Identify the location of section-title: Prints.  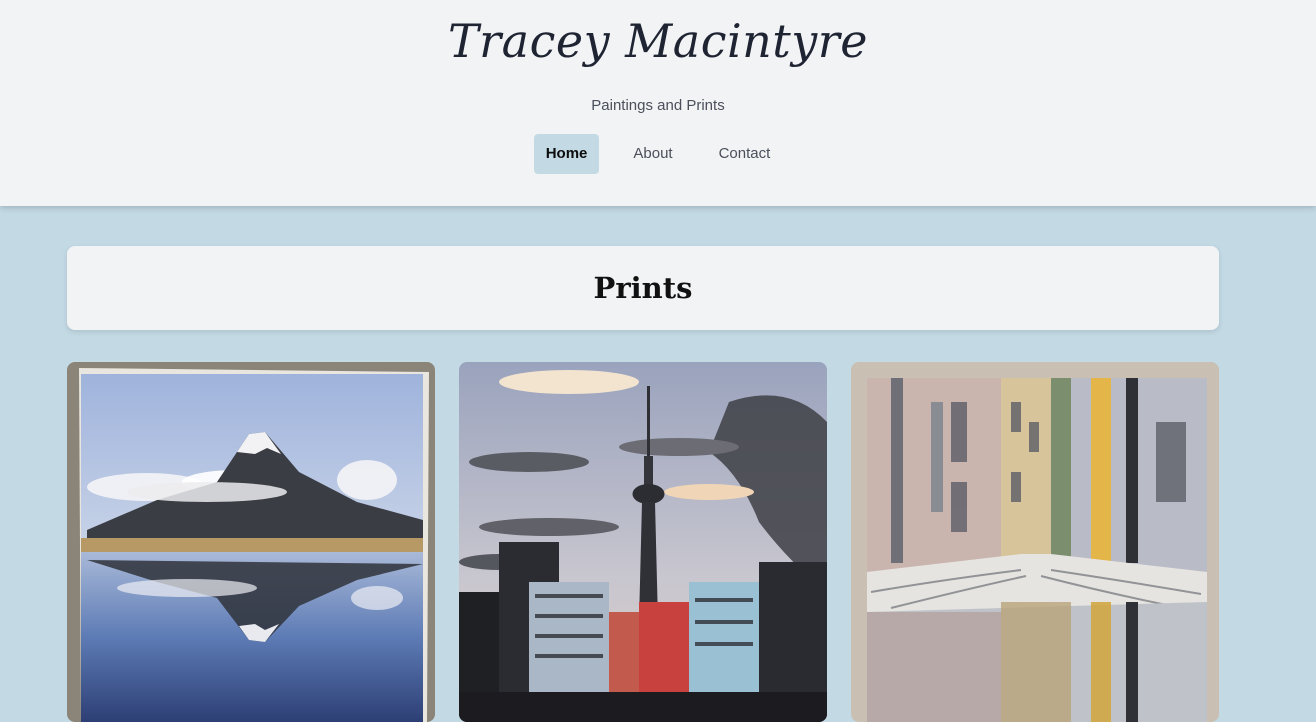
(643, 288).